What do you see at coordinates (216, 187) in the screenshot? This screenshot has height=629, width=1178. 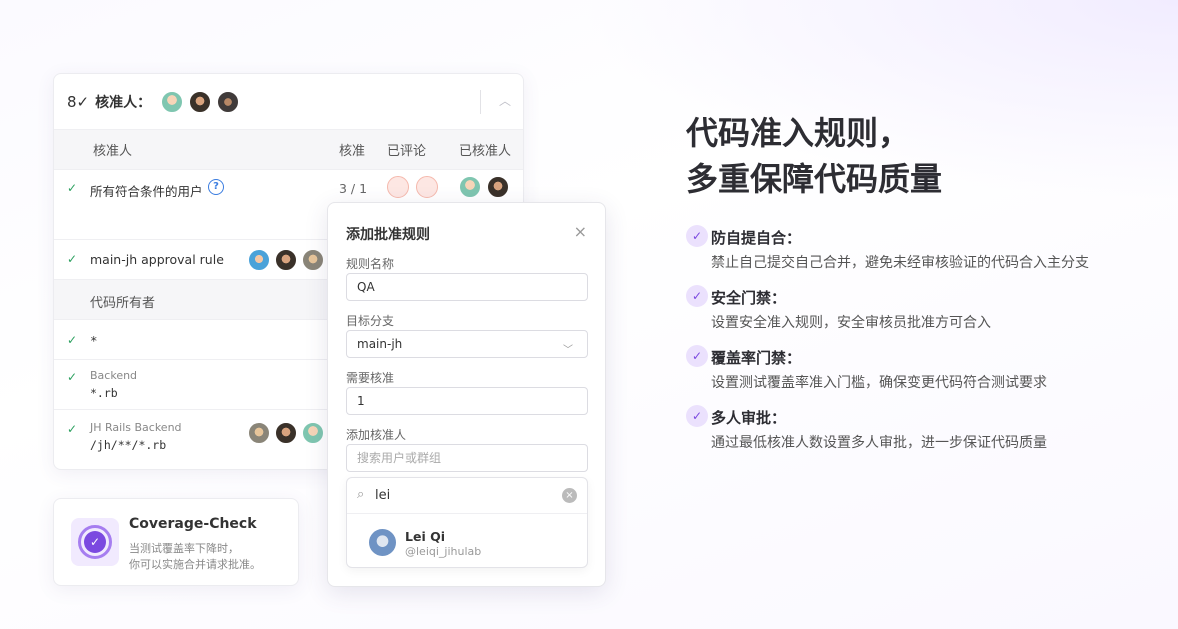 I see `help-icon: ?` at bounding box center [216, 187].